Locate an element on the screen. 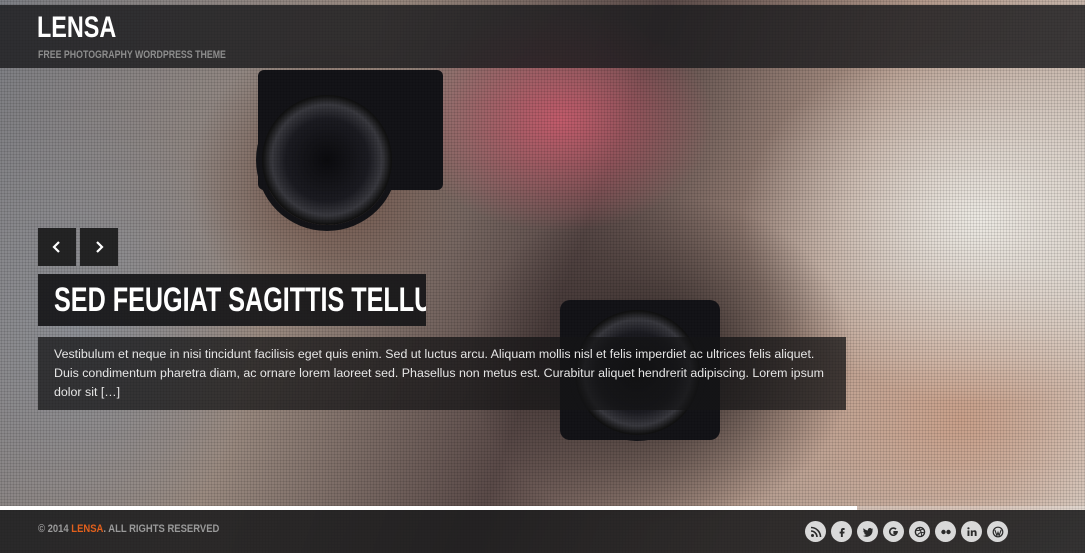 Image resolution: width=1085 pixels, height=553 pixels. slide-title-box: SED FEUGIAT SAGITTIS TELLUS is located at coordinates (232, 300).